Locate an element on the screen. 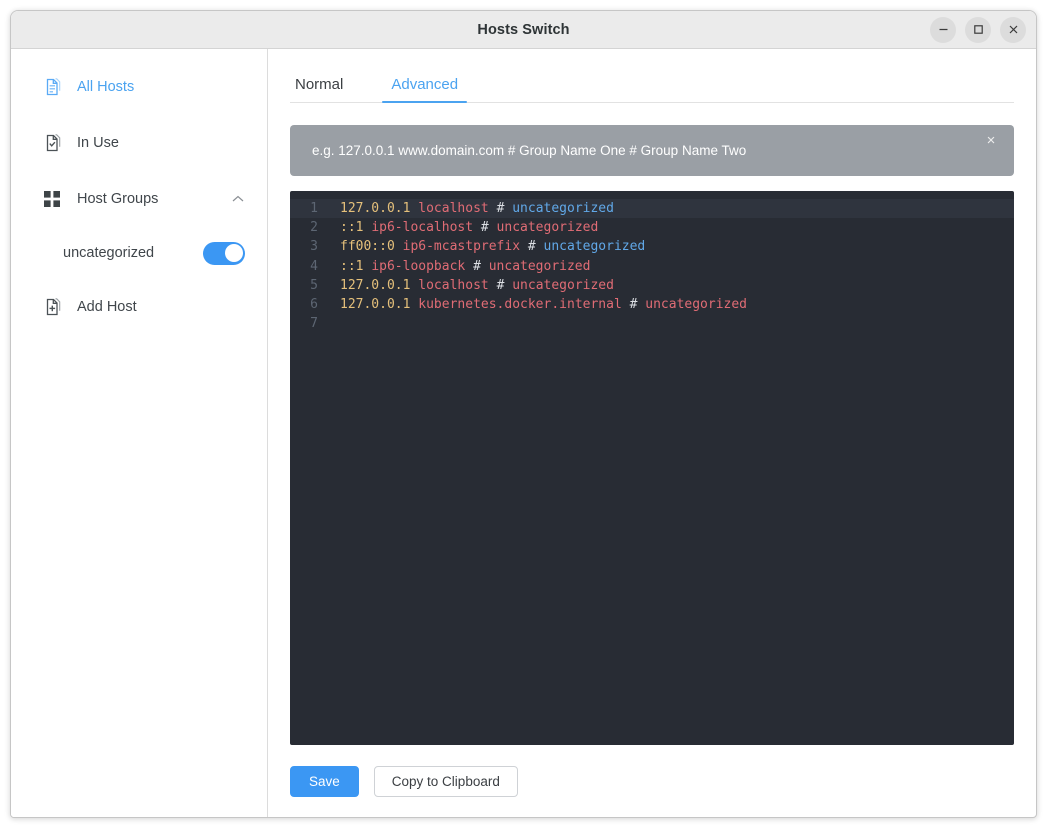 The height and width of the screenshot is (828, 1047). tab-advanced: Advanced is located at coordinates (424, 89).